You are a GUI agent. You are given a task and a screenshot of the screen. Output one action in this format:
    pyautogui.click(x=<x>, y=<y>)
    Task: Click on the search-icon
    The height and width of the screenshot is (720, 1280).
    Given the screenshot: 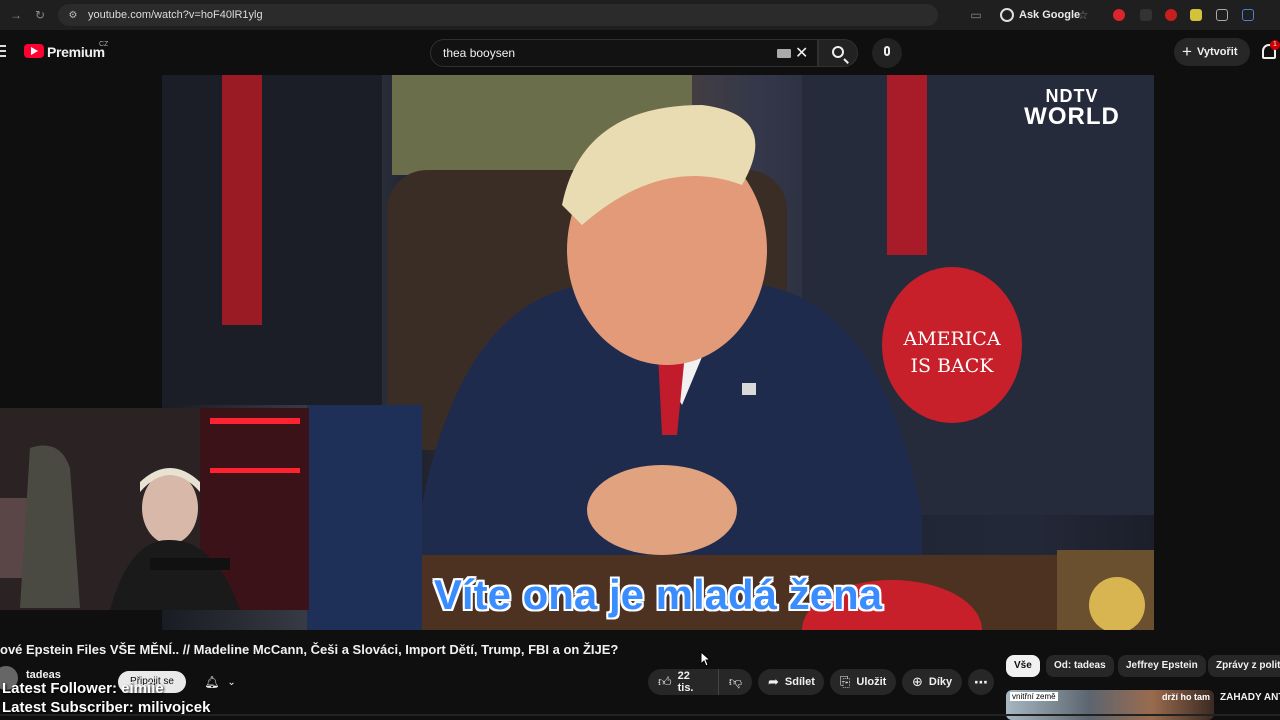 What is the action you would take?
    pyautogui.click(x=838, y=52)
    